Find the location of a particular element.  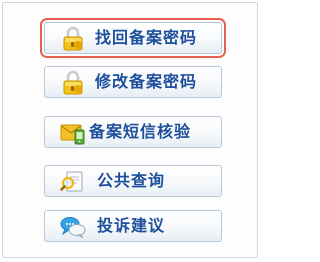

change-password-label: 修改备案密码 is located at coordinates (146, 81).